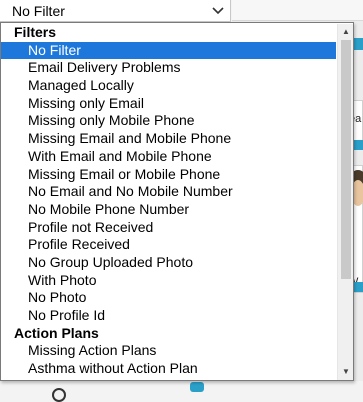  I want to click on chevron-down-icon, so click(218, 11).